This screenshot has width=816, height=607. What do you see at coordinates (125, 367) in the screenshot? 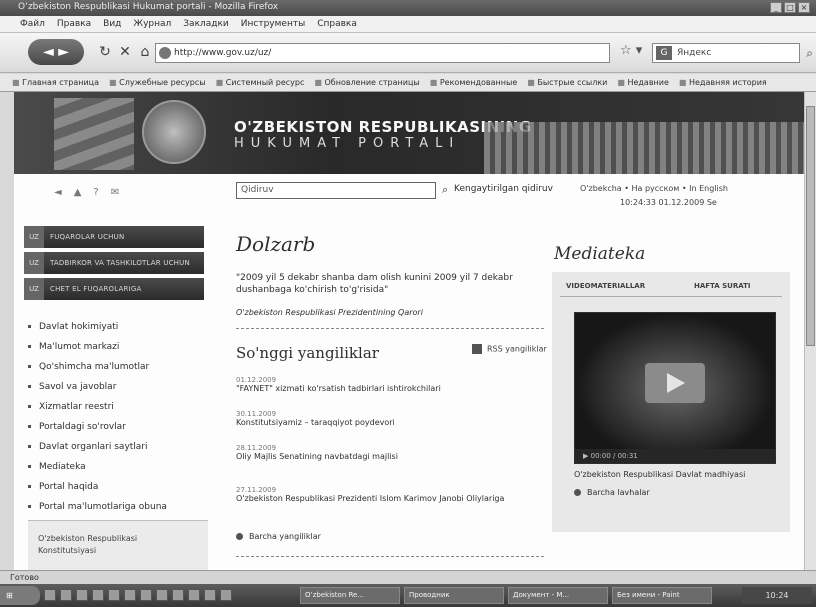
I see `side-link: Qo'shimcha ma'lumotlar` at bounding box center [125, 367].